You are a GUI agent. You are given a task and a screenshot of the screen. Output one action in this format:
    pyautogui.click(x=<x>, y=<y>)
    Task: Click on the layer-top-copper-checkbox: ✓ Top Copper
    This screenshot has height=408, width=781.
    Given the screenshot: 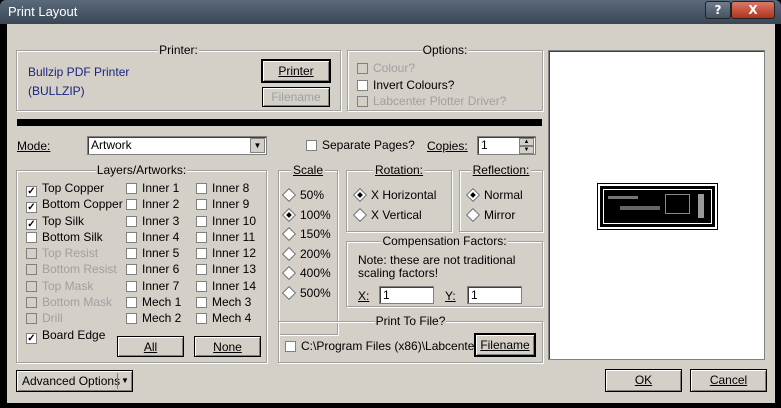 What is the action you would take?
    pyautogui.click(x=65, y=189)
    